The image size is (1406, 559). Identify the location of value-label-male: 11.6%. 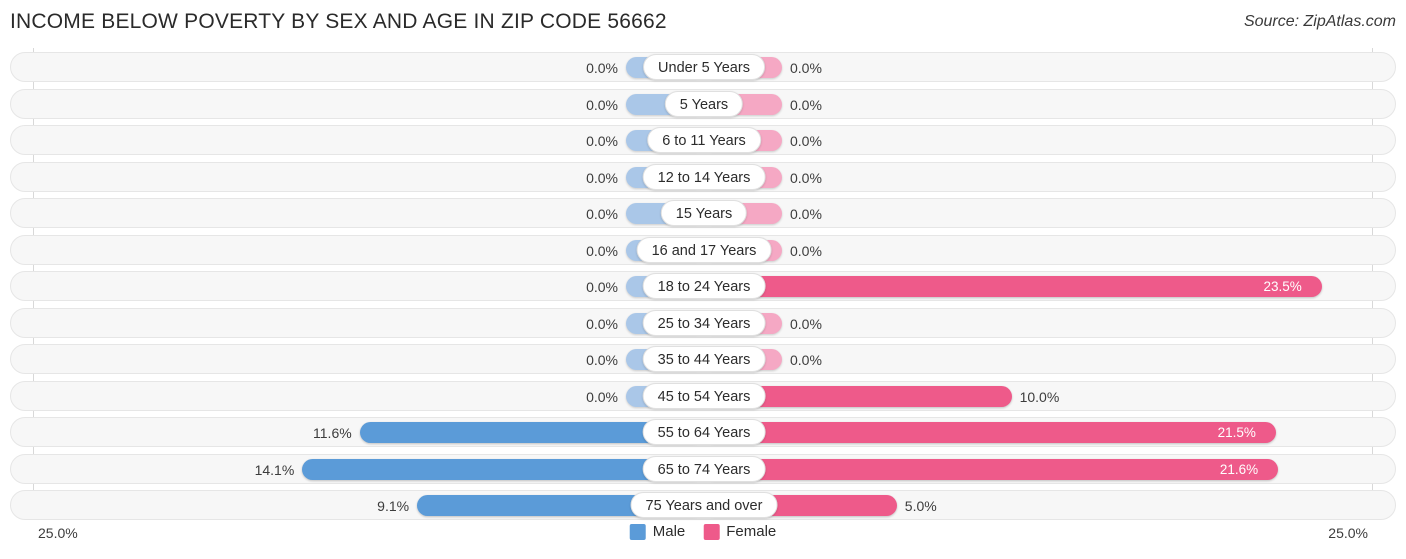
(332, 433).